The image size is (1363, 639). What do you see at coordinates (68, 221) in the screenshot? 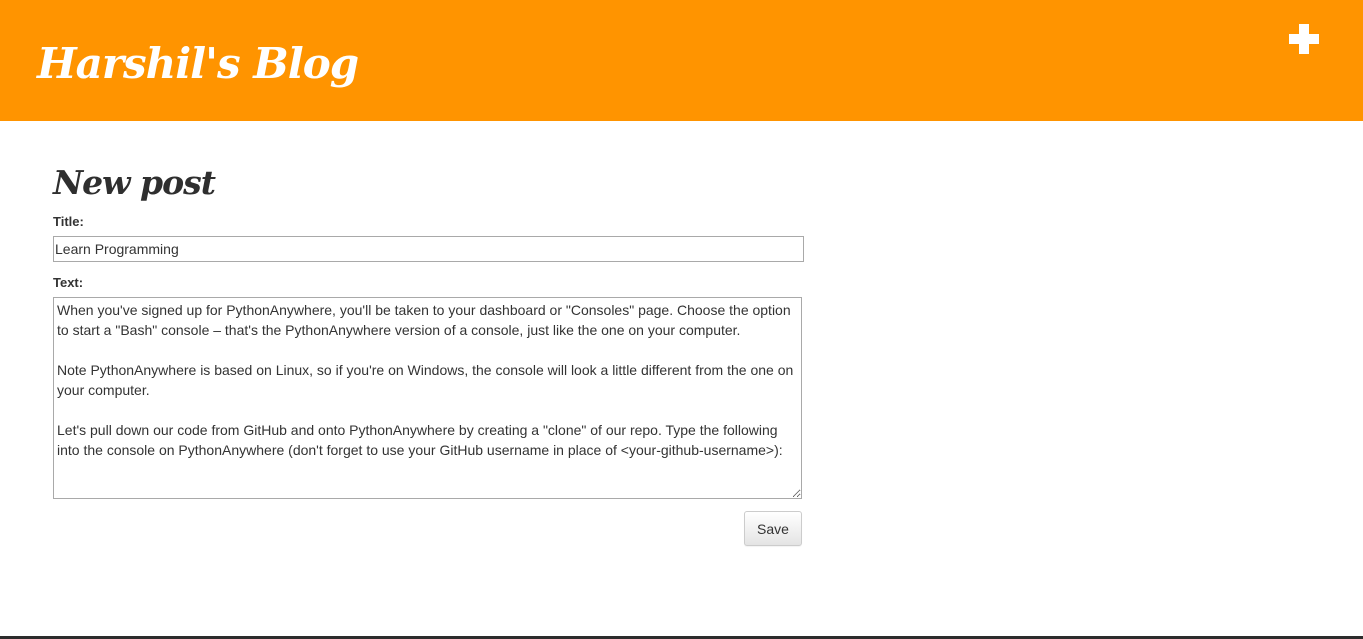
I see `title-label: Title:` at bounding box center [68, 221].